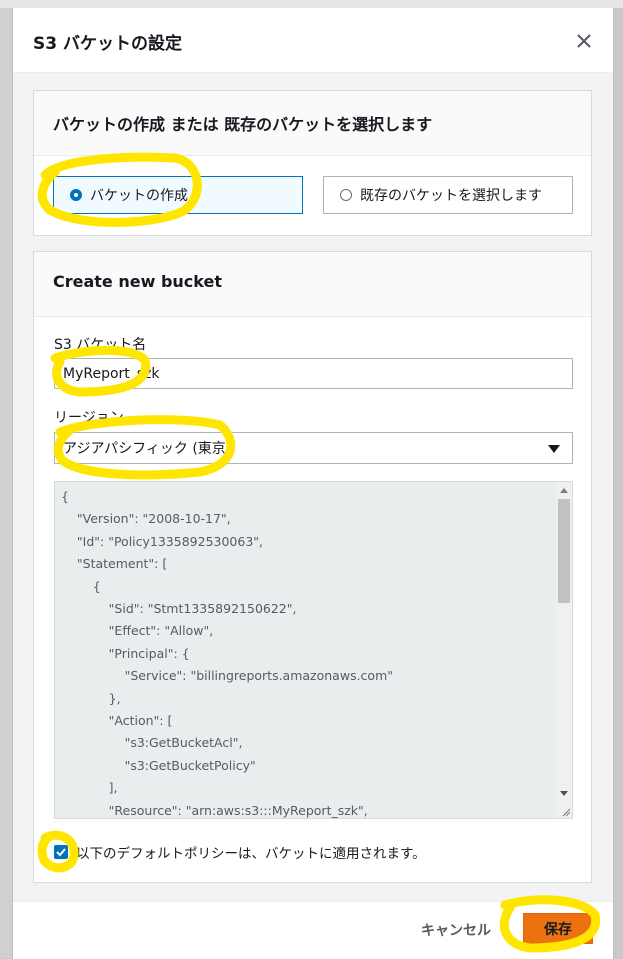 Image resolution: width=623 pixels, height=959 pixels. Describe the element at coordinates (107, 44) in the screenshot. I see `modal-title: S3 バケットの設定` at that location.